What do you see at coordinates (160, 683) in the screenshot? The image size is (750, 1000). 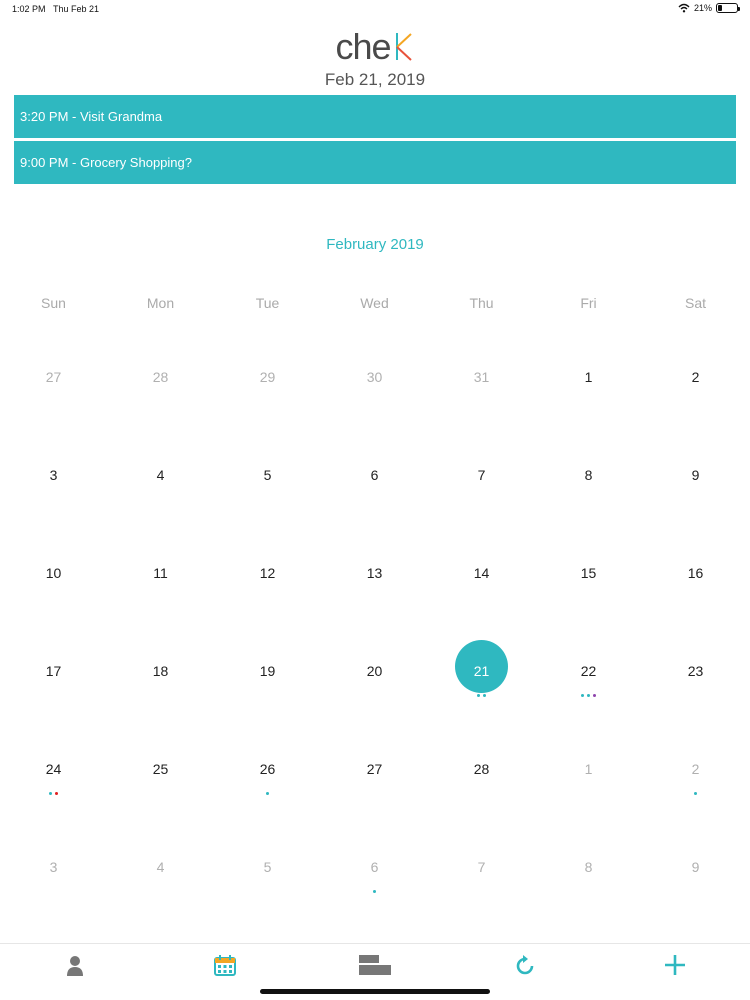 I see `calendar-day: 18` at bounding box center [160, 683].